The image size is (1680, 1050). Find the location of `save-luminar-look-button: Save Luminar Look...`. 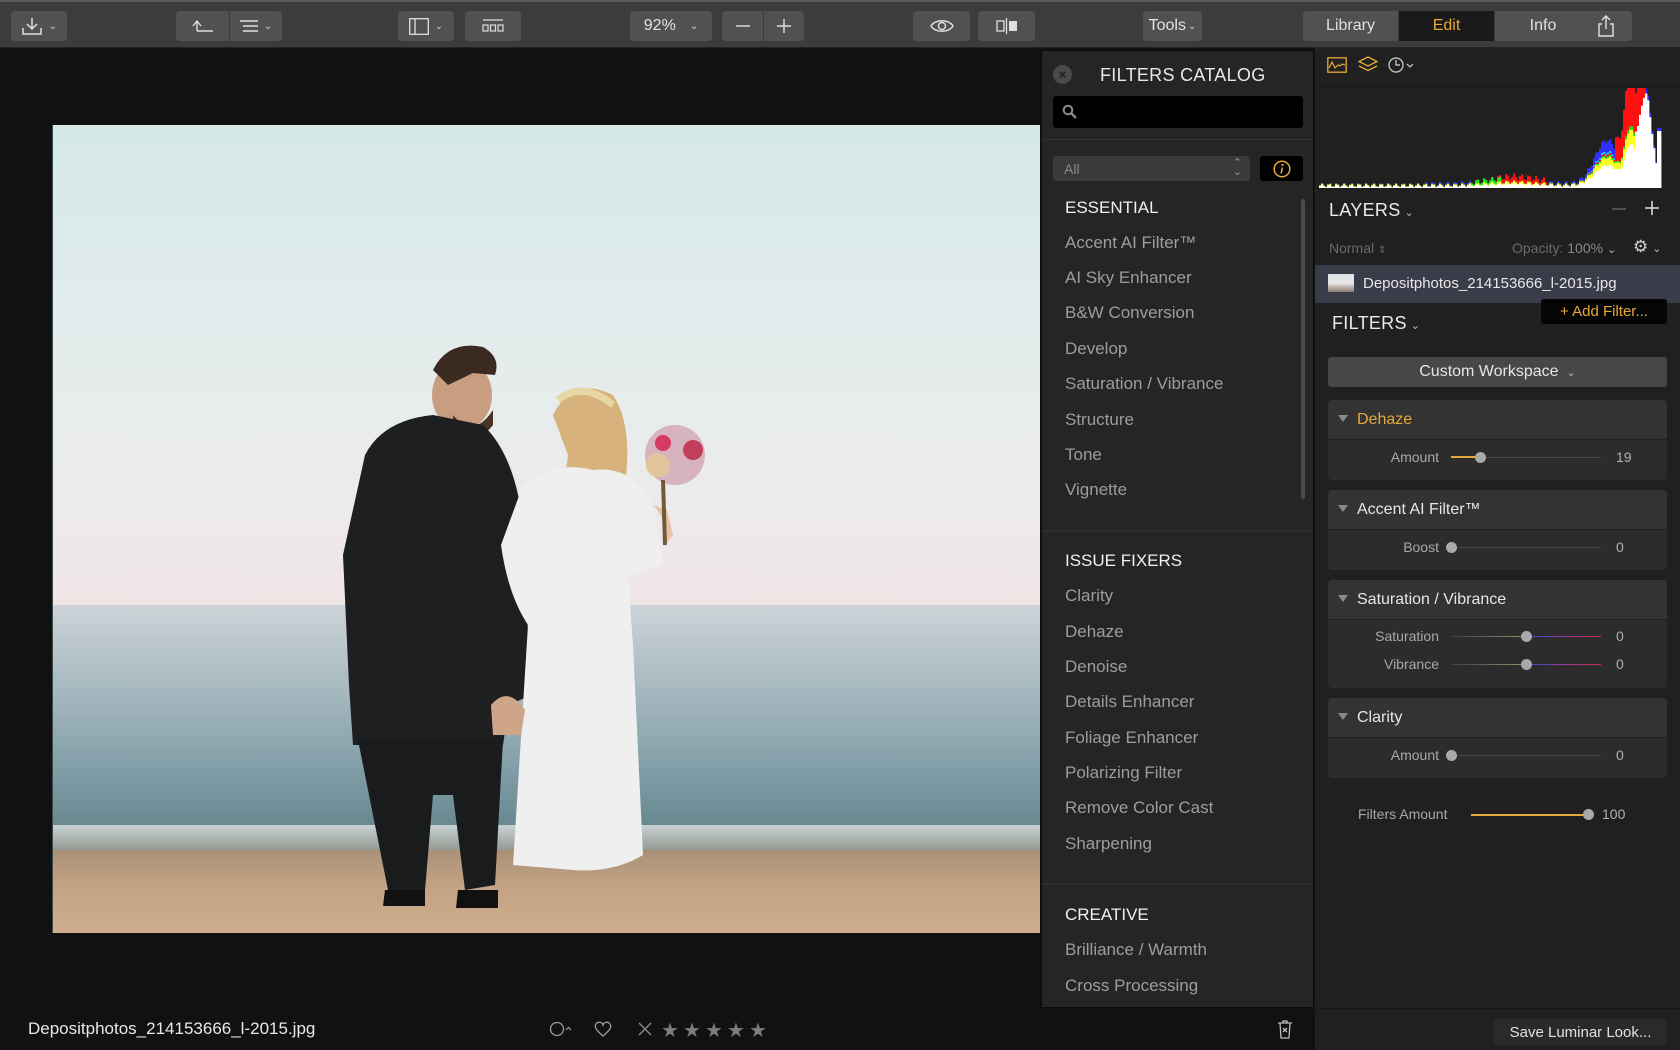

save-luminar-look-button: Save Luminar Look... is located at coordinates (1580, 1032).